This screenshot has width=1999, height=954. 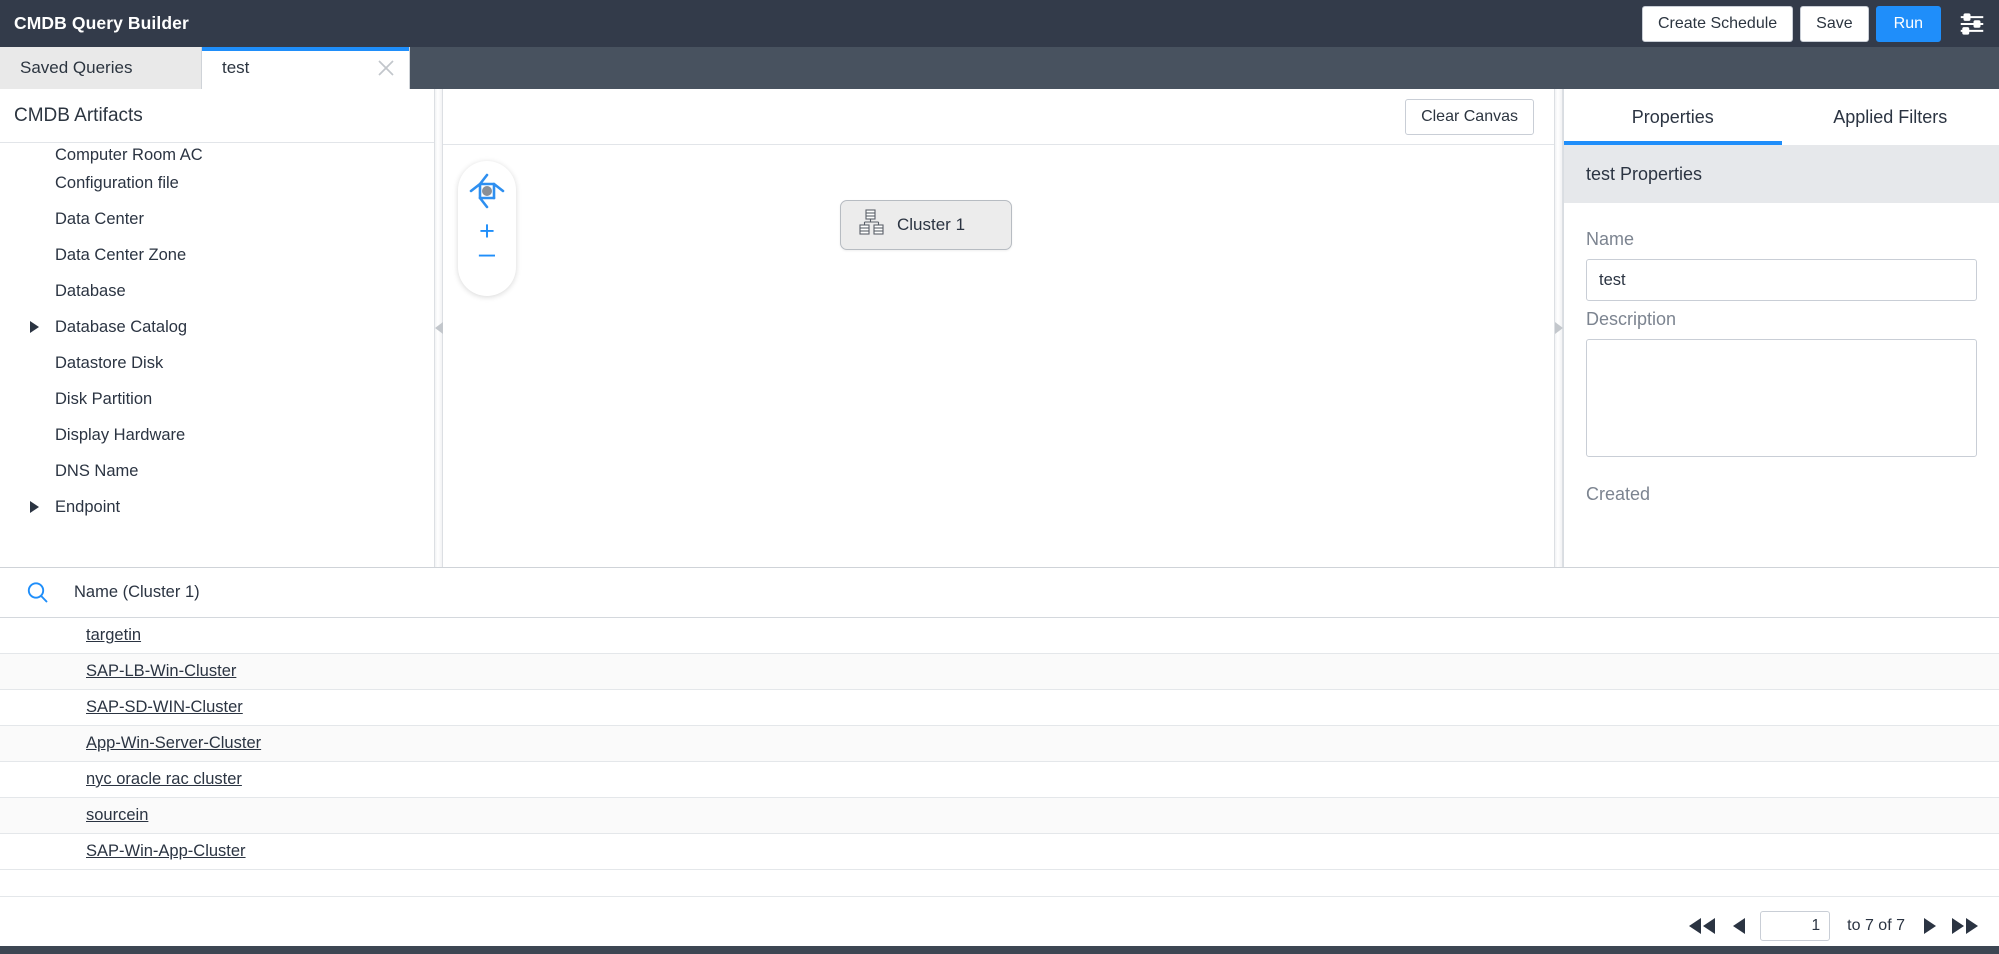 I want to click on table-row: nyc oracle rac cluster, so click(x=999, y=780).